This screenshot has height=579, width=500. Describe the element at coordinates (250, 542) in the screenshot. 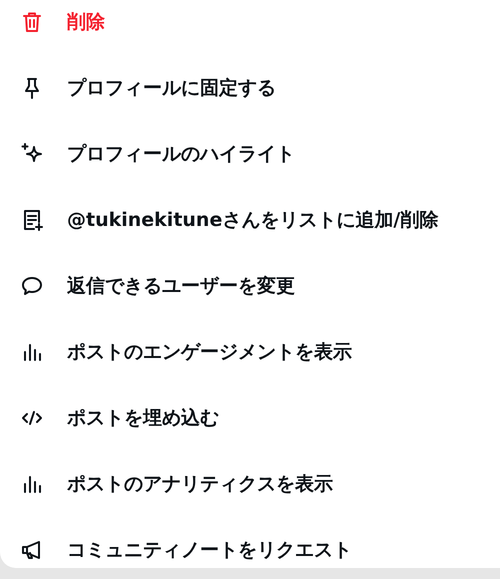

I see `menu-item: コミュニティノートをリクエスト` at that location.